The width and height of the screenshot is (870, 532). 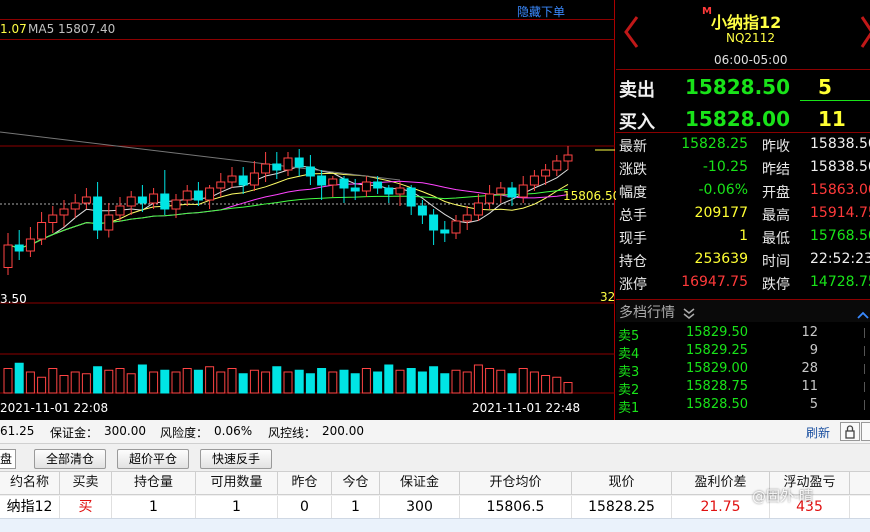 What do you see at coordinates (622, 507) in the screenshot?
I see `position-cell: 15828.25` at bounding box center [622, 507].